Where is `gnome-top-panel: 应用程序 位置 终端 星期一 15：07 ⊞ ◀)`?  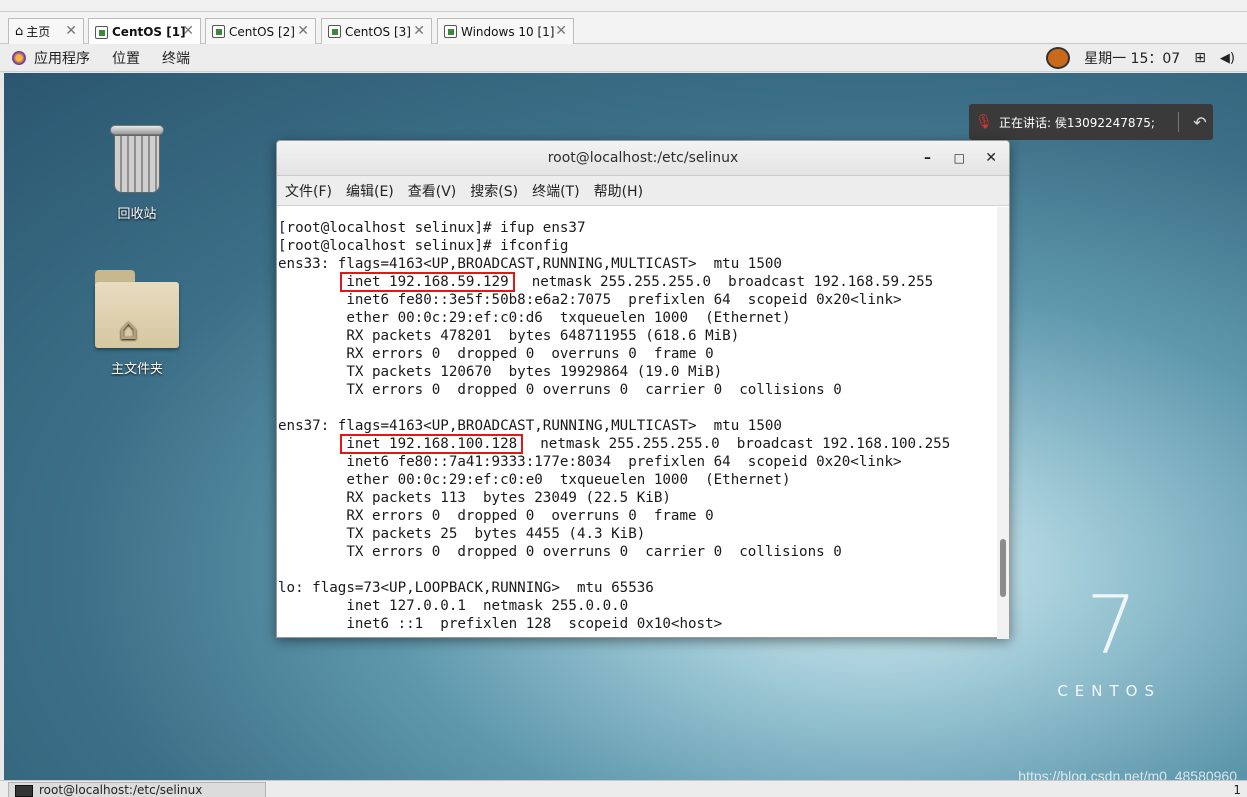 gnome-top-panel: 应用程序 位置 终端 星期一 15：07 ⊞ ◀) is located at coordinates (623, 58).